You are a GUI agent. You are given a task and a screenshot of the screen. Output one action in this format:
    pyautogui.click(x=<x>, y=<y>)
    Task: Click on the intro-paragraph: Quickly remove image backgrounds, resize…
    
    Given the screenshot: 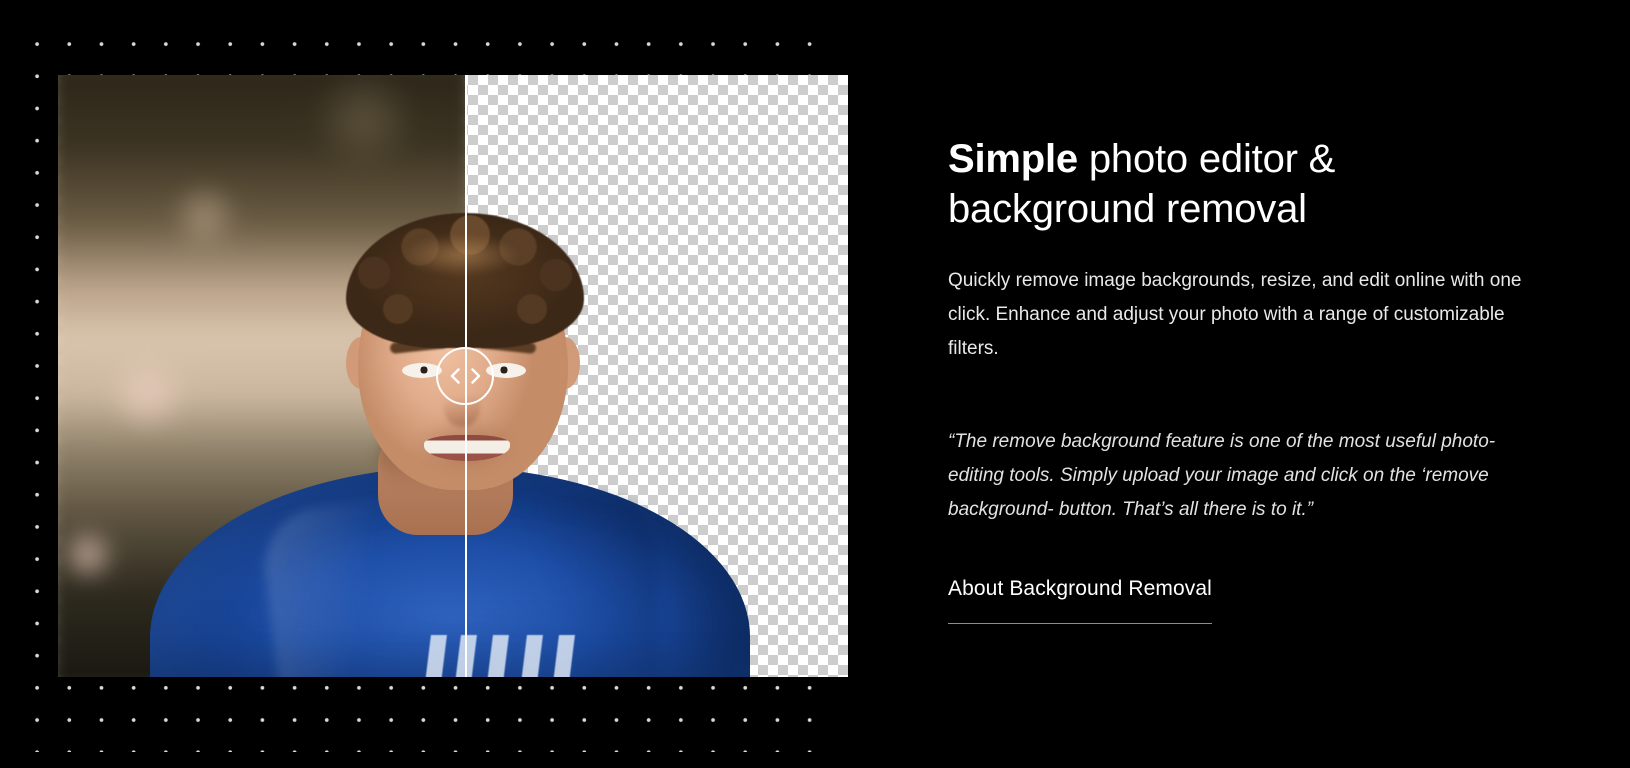 What is the action you would take?
    pyautogui.click(x=1235, y=314)
    